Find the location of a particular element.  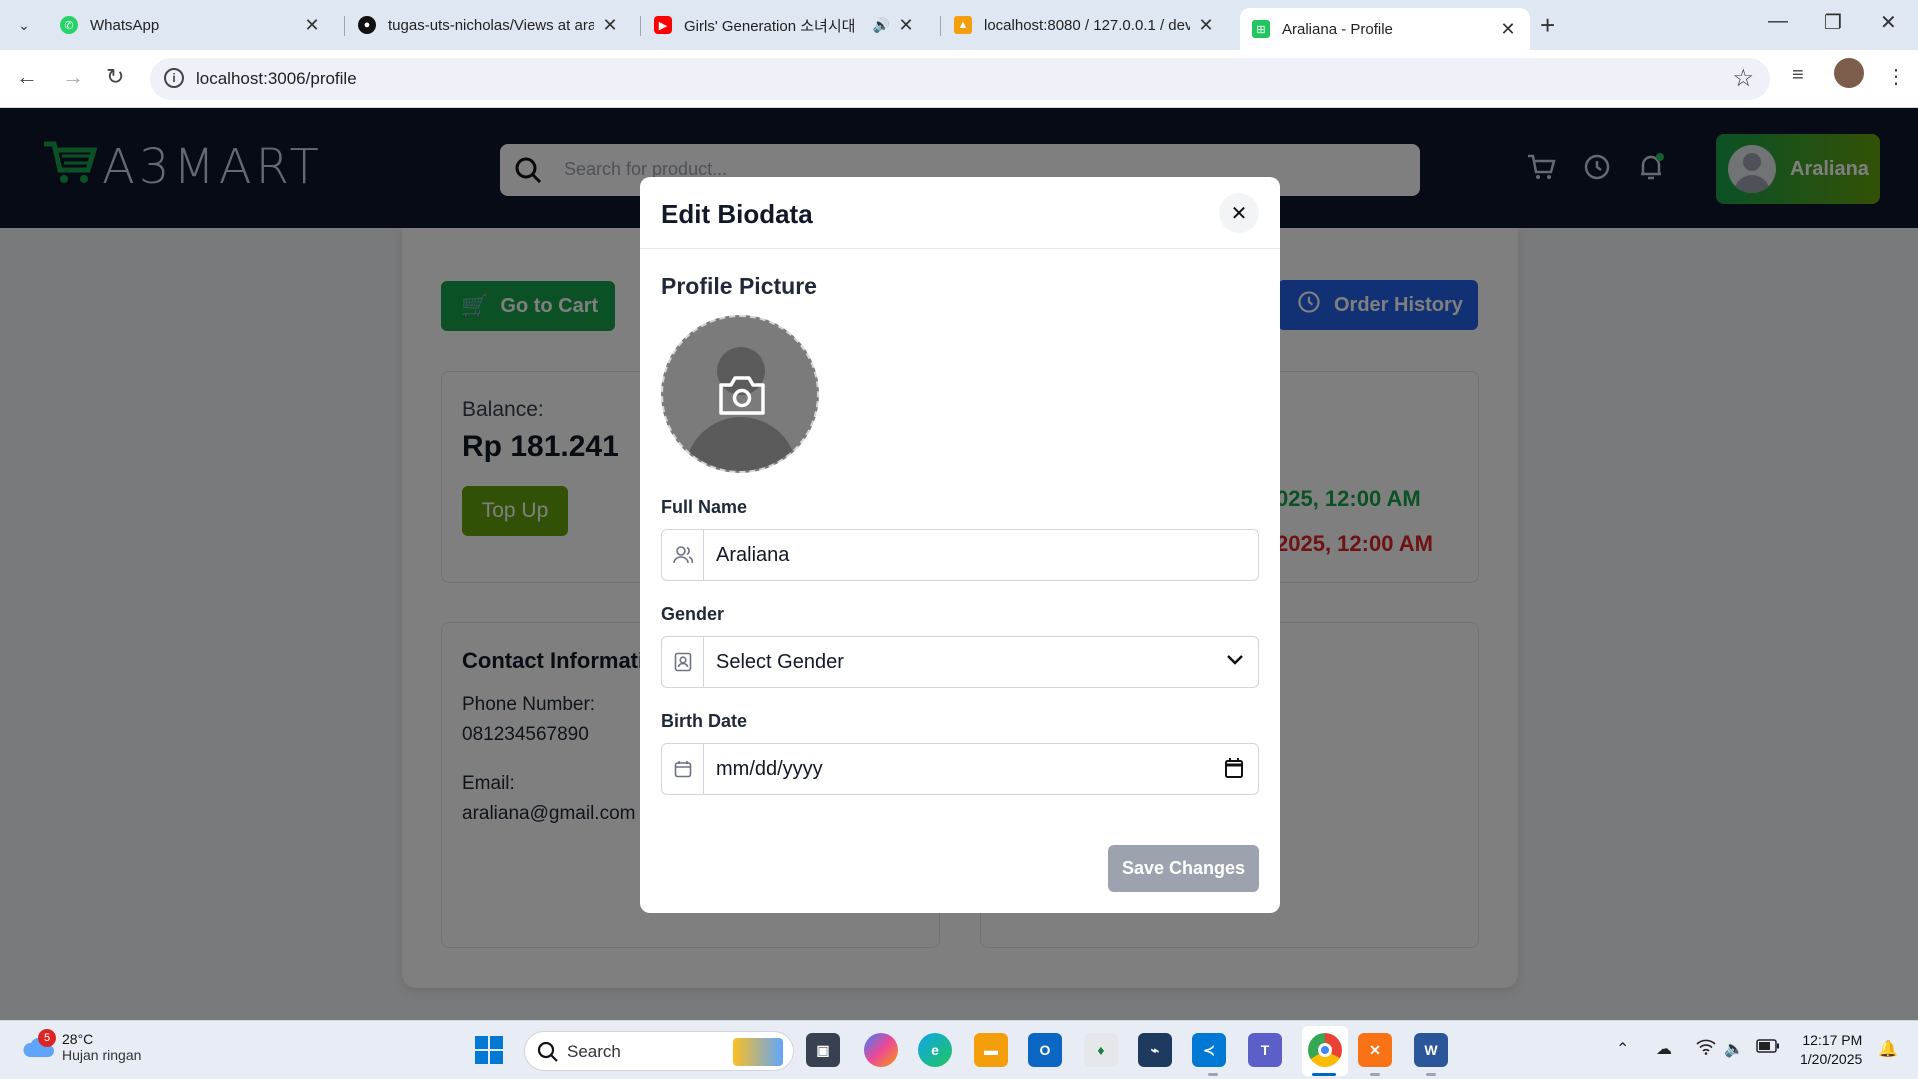

vscode-icon: ≺ is located at coordinates (1209, 1050).